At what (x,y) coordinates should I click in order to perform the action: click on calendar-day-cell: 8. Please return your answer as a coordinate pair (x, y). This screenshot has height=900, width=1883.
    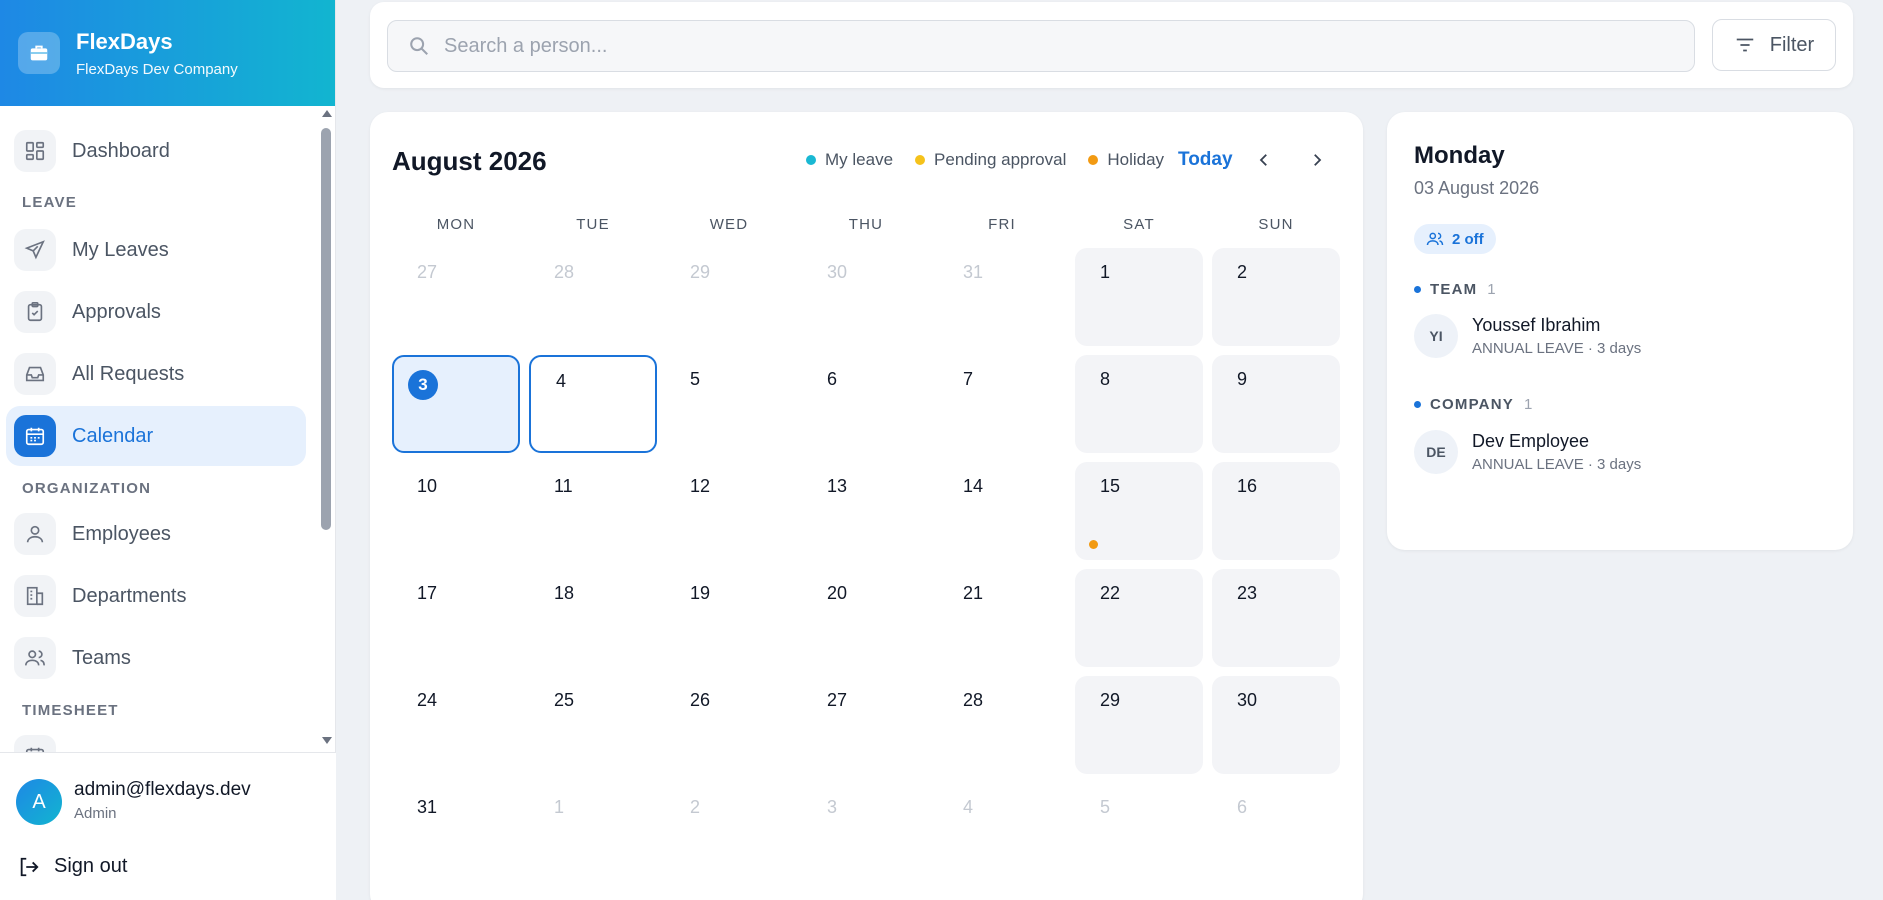
    Looking at the image, I should click on (1139, 404).